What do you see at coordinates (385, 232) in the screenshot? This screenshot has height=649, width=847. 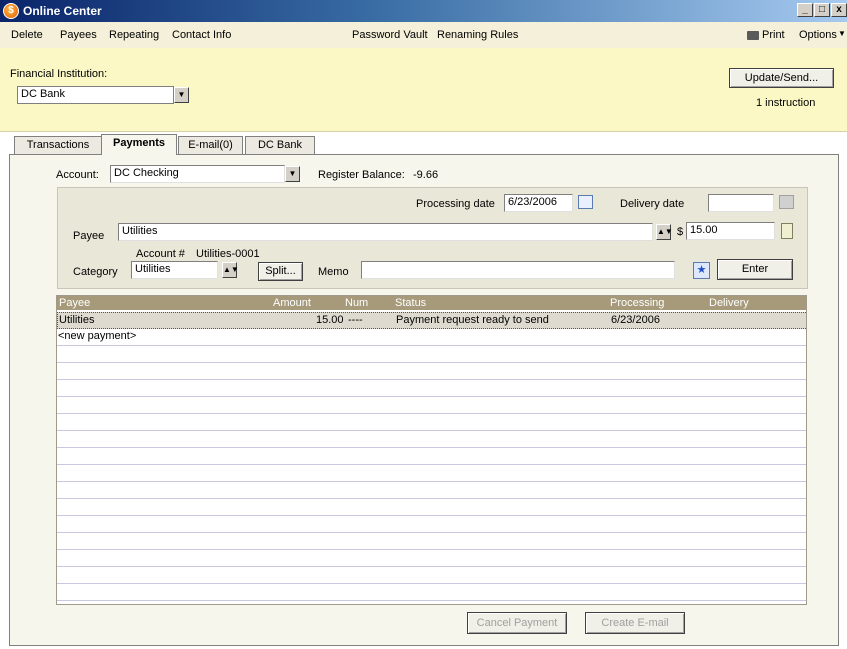 I see `payee-field: Utilities` at bounding box center [385, 232].